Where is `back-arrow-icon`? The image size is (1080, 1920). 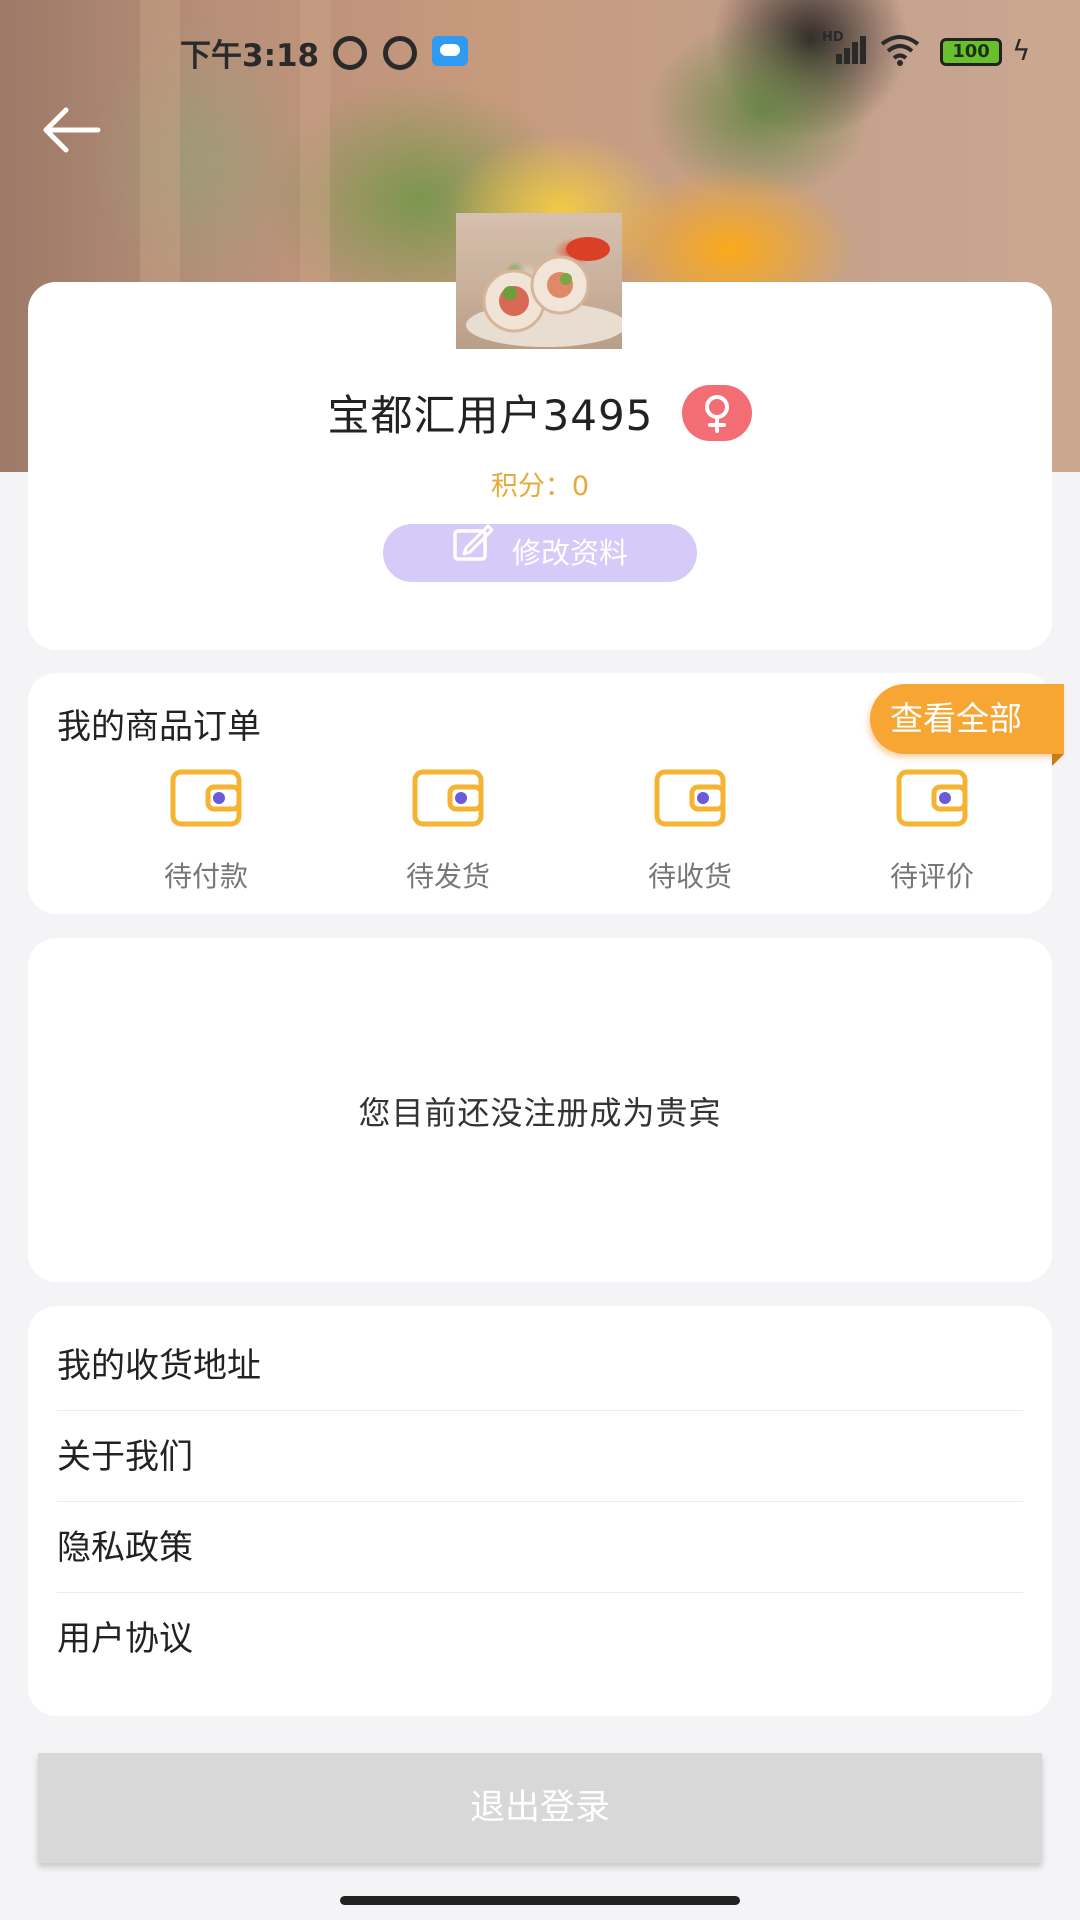 back-arrow-icon is located at coordinates (72, 130).